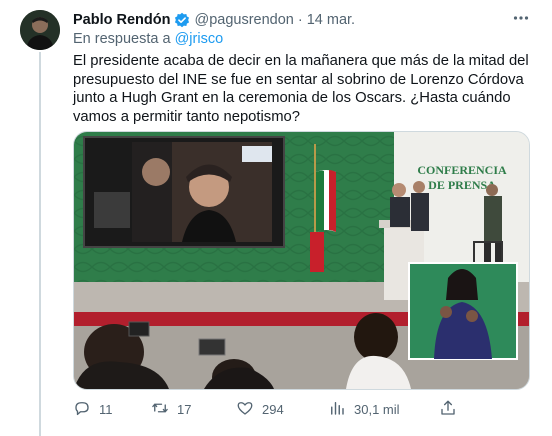 Image resolution: width=552 pixels, height=436 pixels. What do you see at coordinates (106, 409) in the screenshot?
I see `reply-count: 11` at bounding box center [106, 409].